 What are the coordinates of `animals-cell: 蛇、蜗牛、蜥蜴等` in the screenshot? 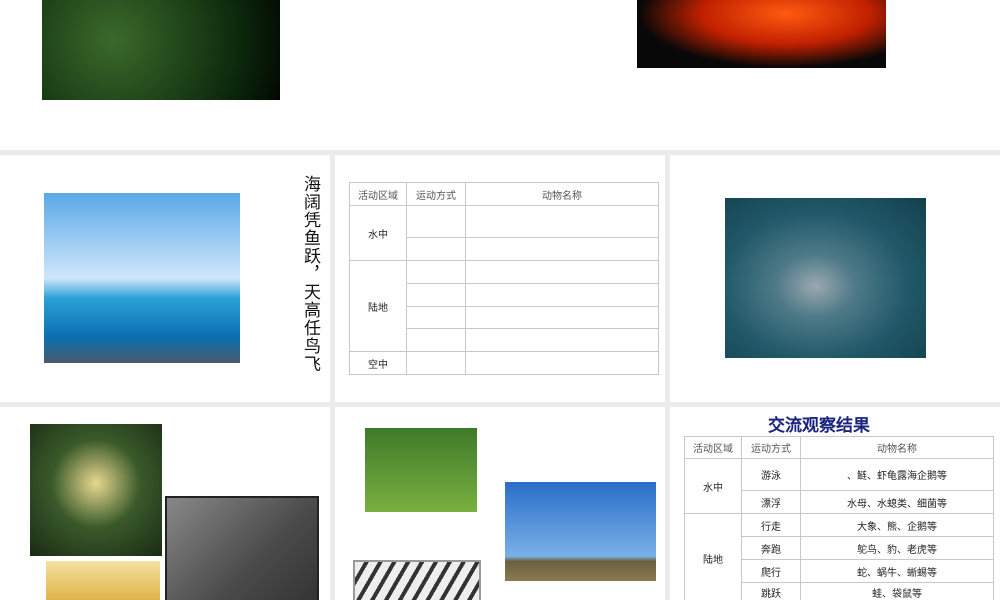 It's located at (897, 571).